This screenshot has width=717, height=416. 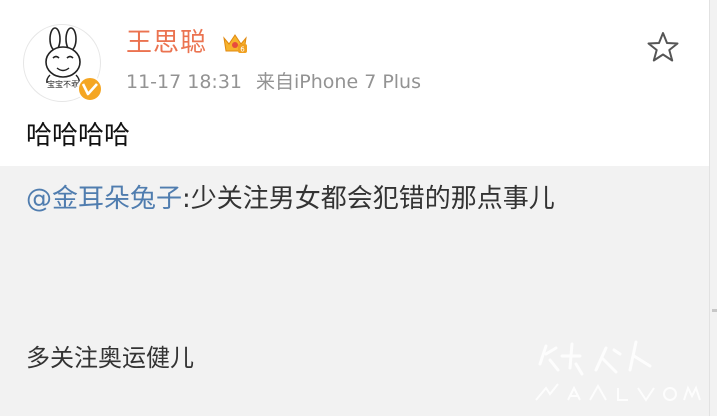 What do you see at coordinates (235, 45) in the screenshot?
I see `crown-icon: 6` at bounding box center [235, 45].